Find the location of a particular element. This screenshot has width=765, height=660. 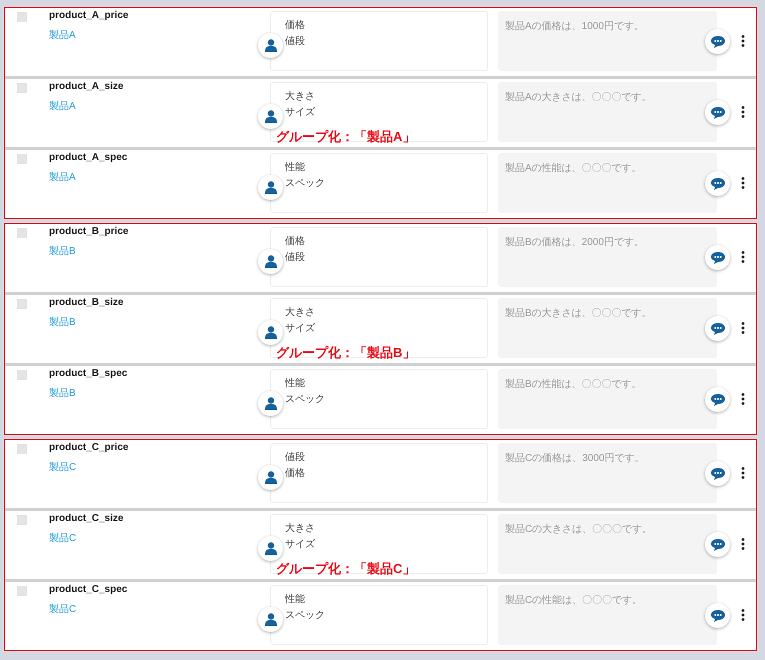

group-label: グループ化：「製品C」 is located at coordinates (346, 569).